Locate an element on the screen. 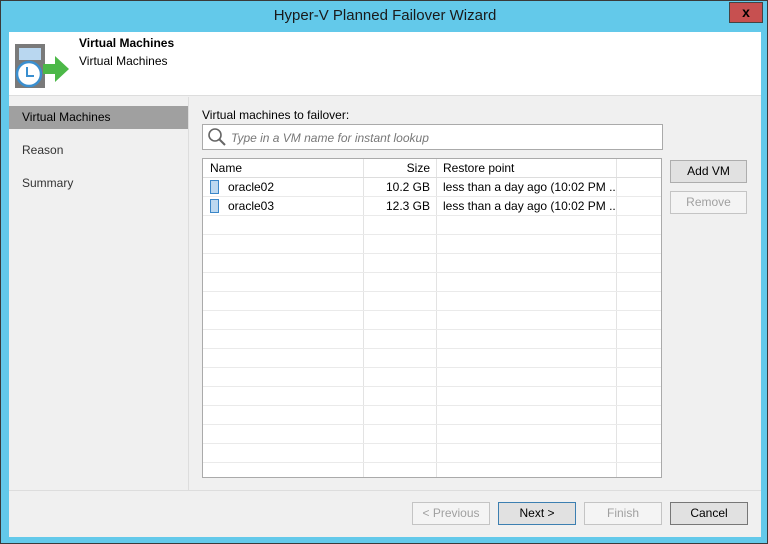 This screenshot has width=768, height=544. previous-button: < Previous is located at coordinates (451, 513).